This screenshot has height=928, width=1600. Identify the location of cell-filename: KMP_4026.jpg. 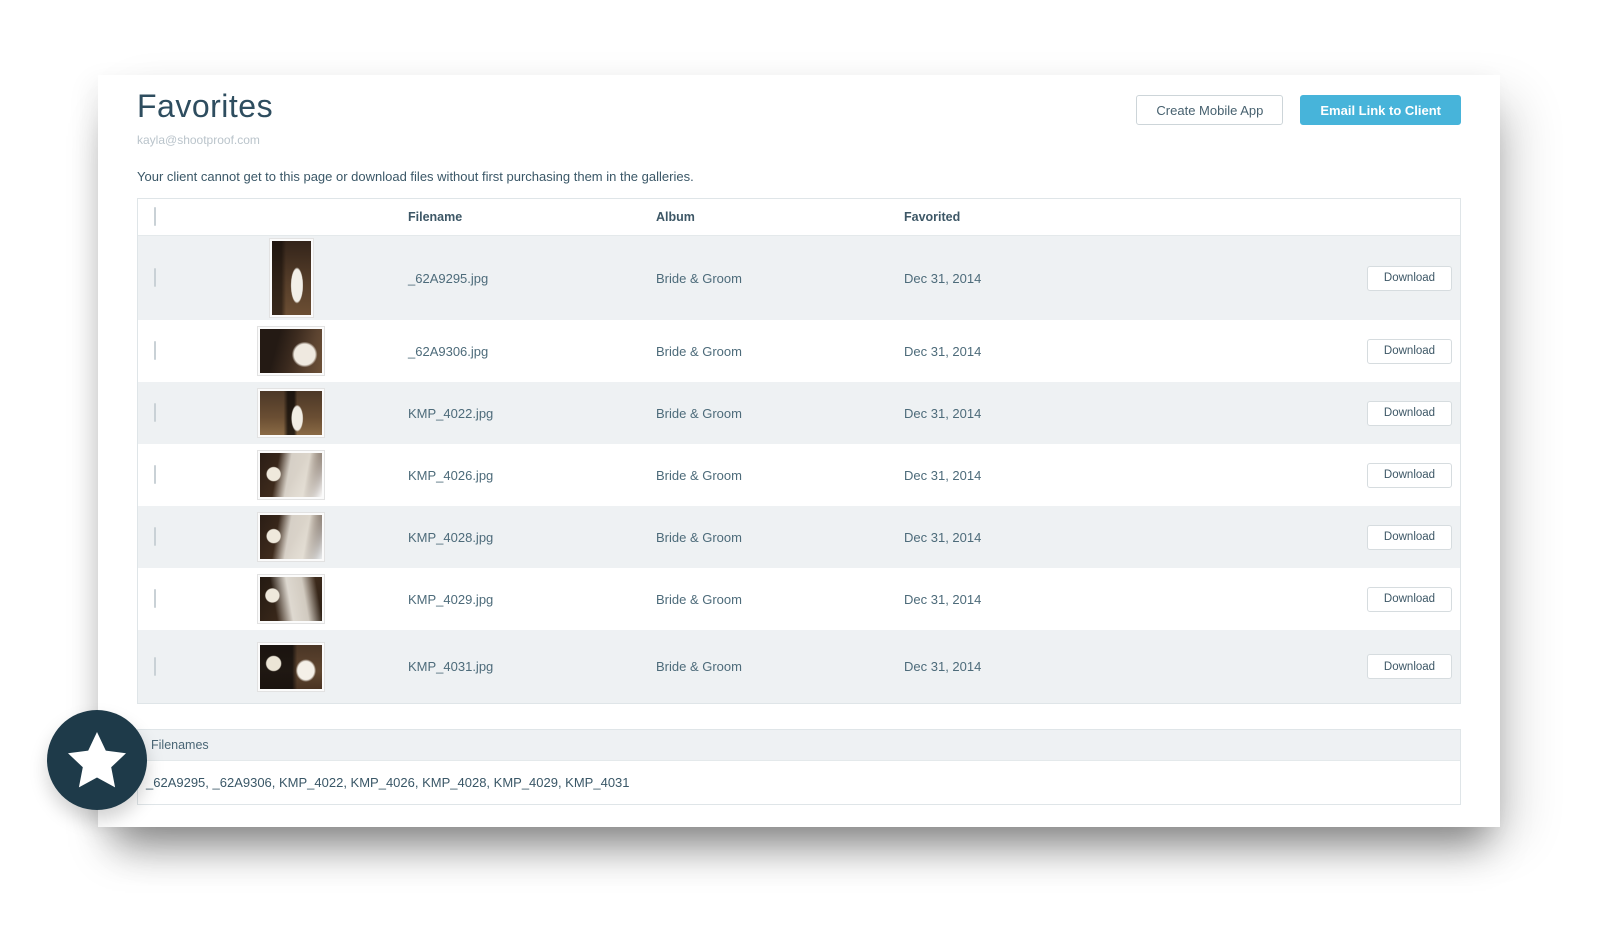
(451, 475).